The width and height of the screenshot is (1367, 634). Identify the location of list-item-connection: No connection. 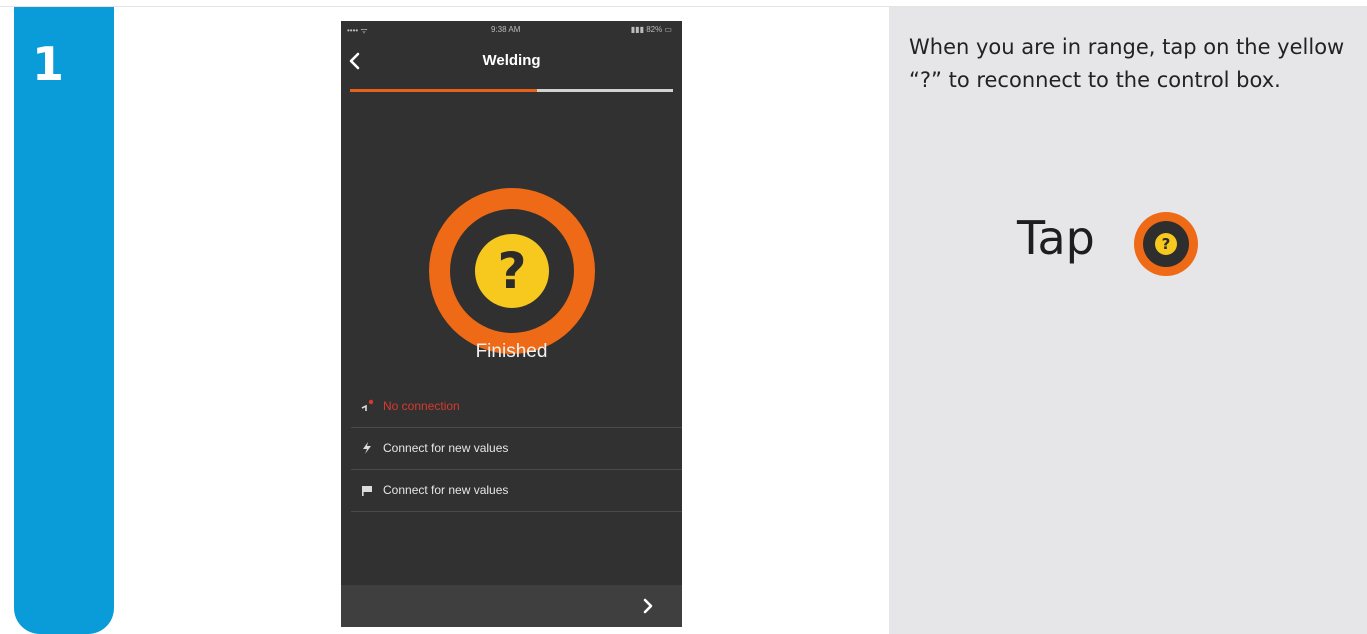
(516, 407).